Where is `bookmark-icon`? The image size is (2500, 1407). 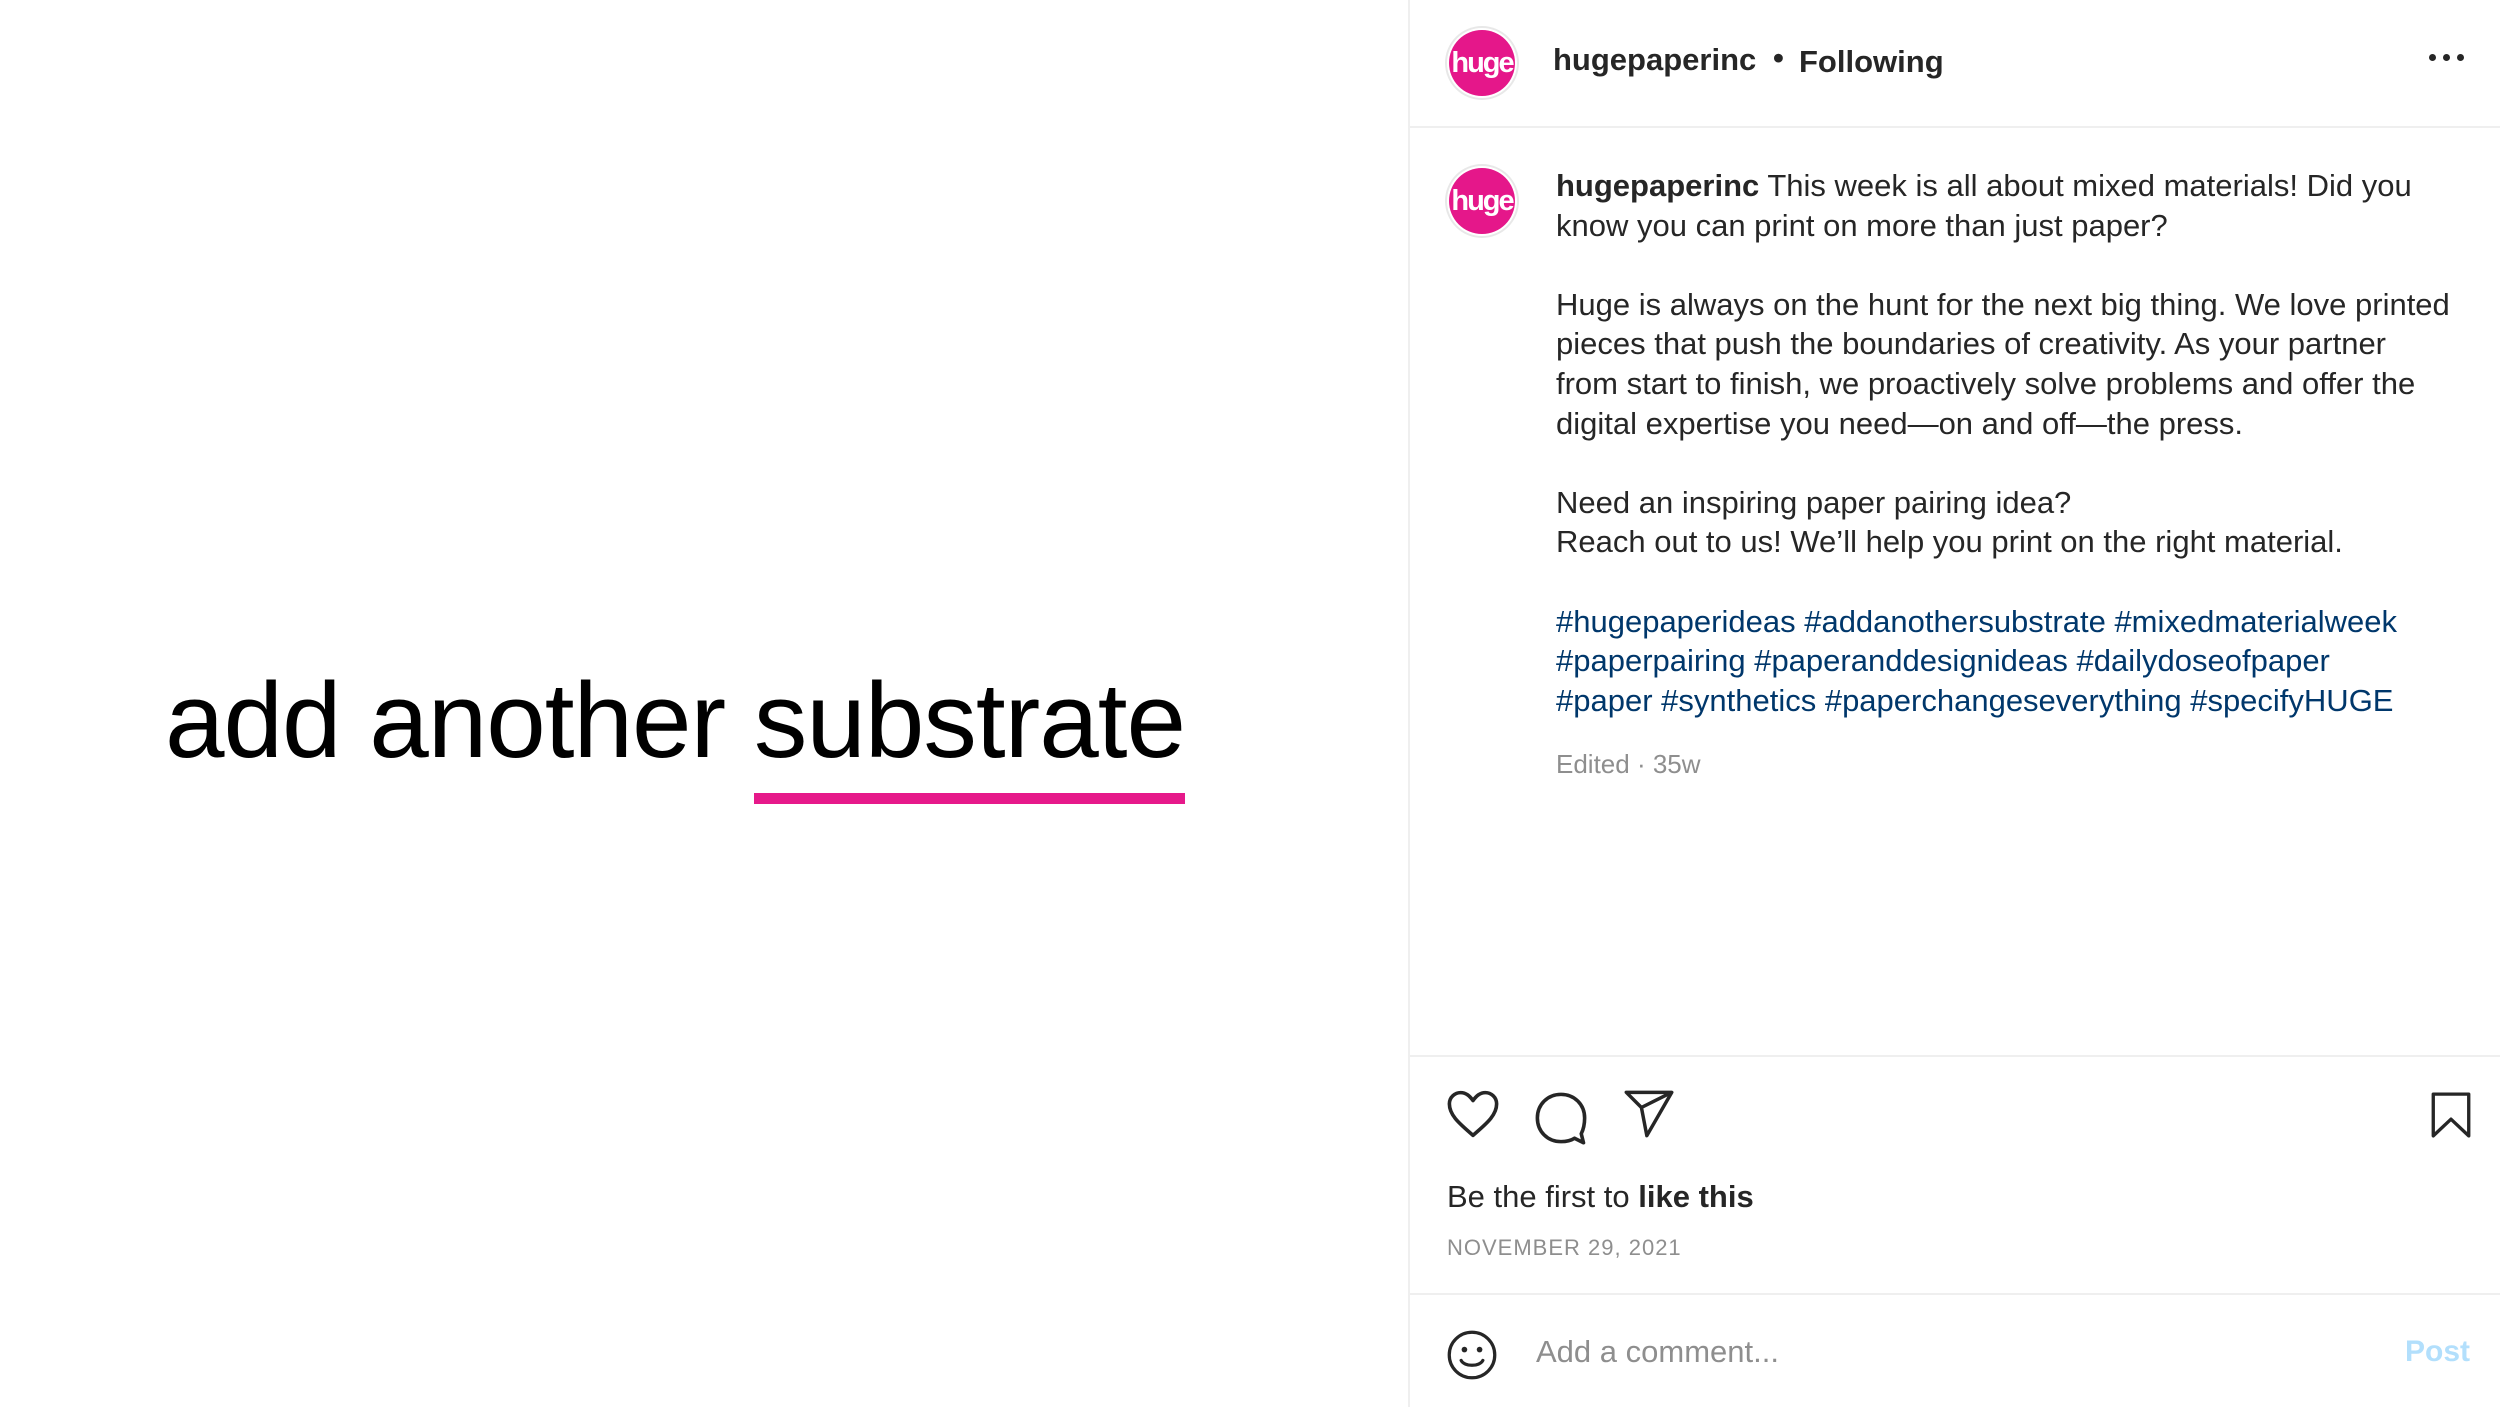
bookmark-icon is located at coordinates (2451, 1115).